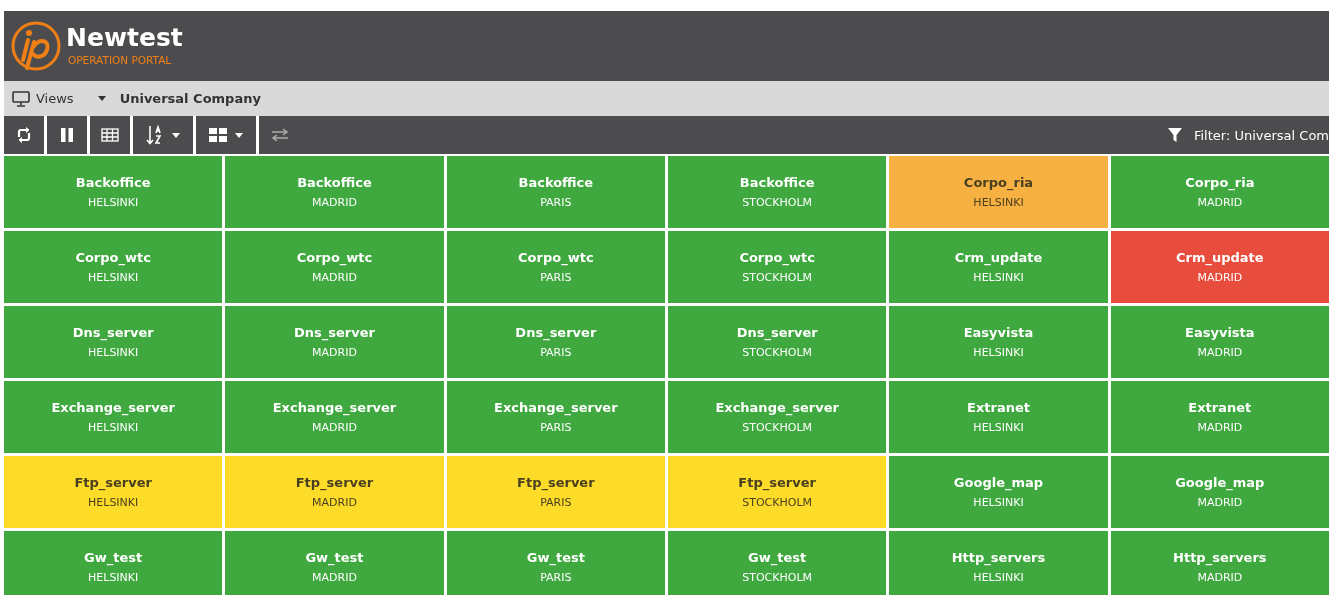 The width and height of the screenshot is (1339, 595). I want to click on status-tile: Corpo_ria HELSINKI, so click(998, 192).